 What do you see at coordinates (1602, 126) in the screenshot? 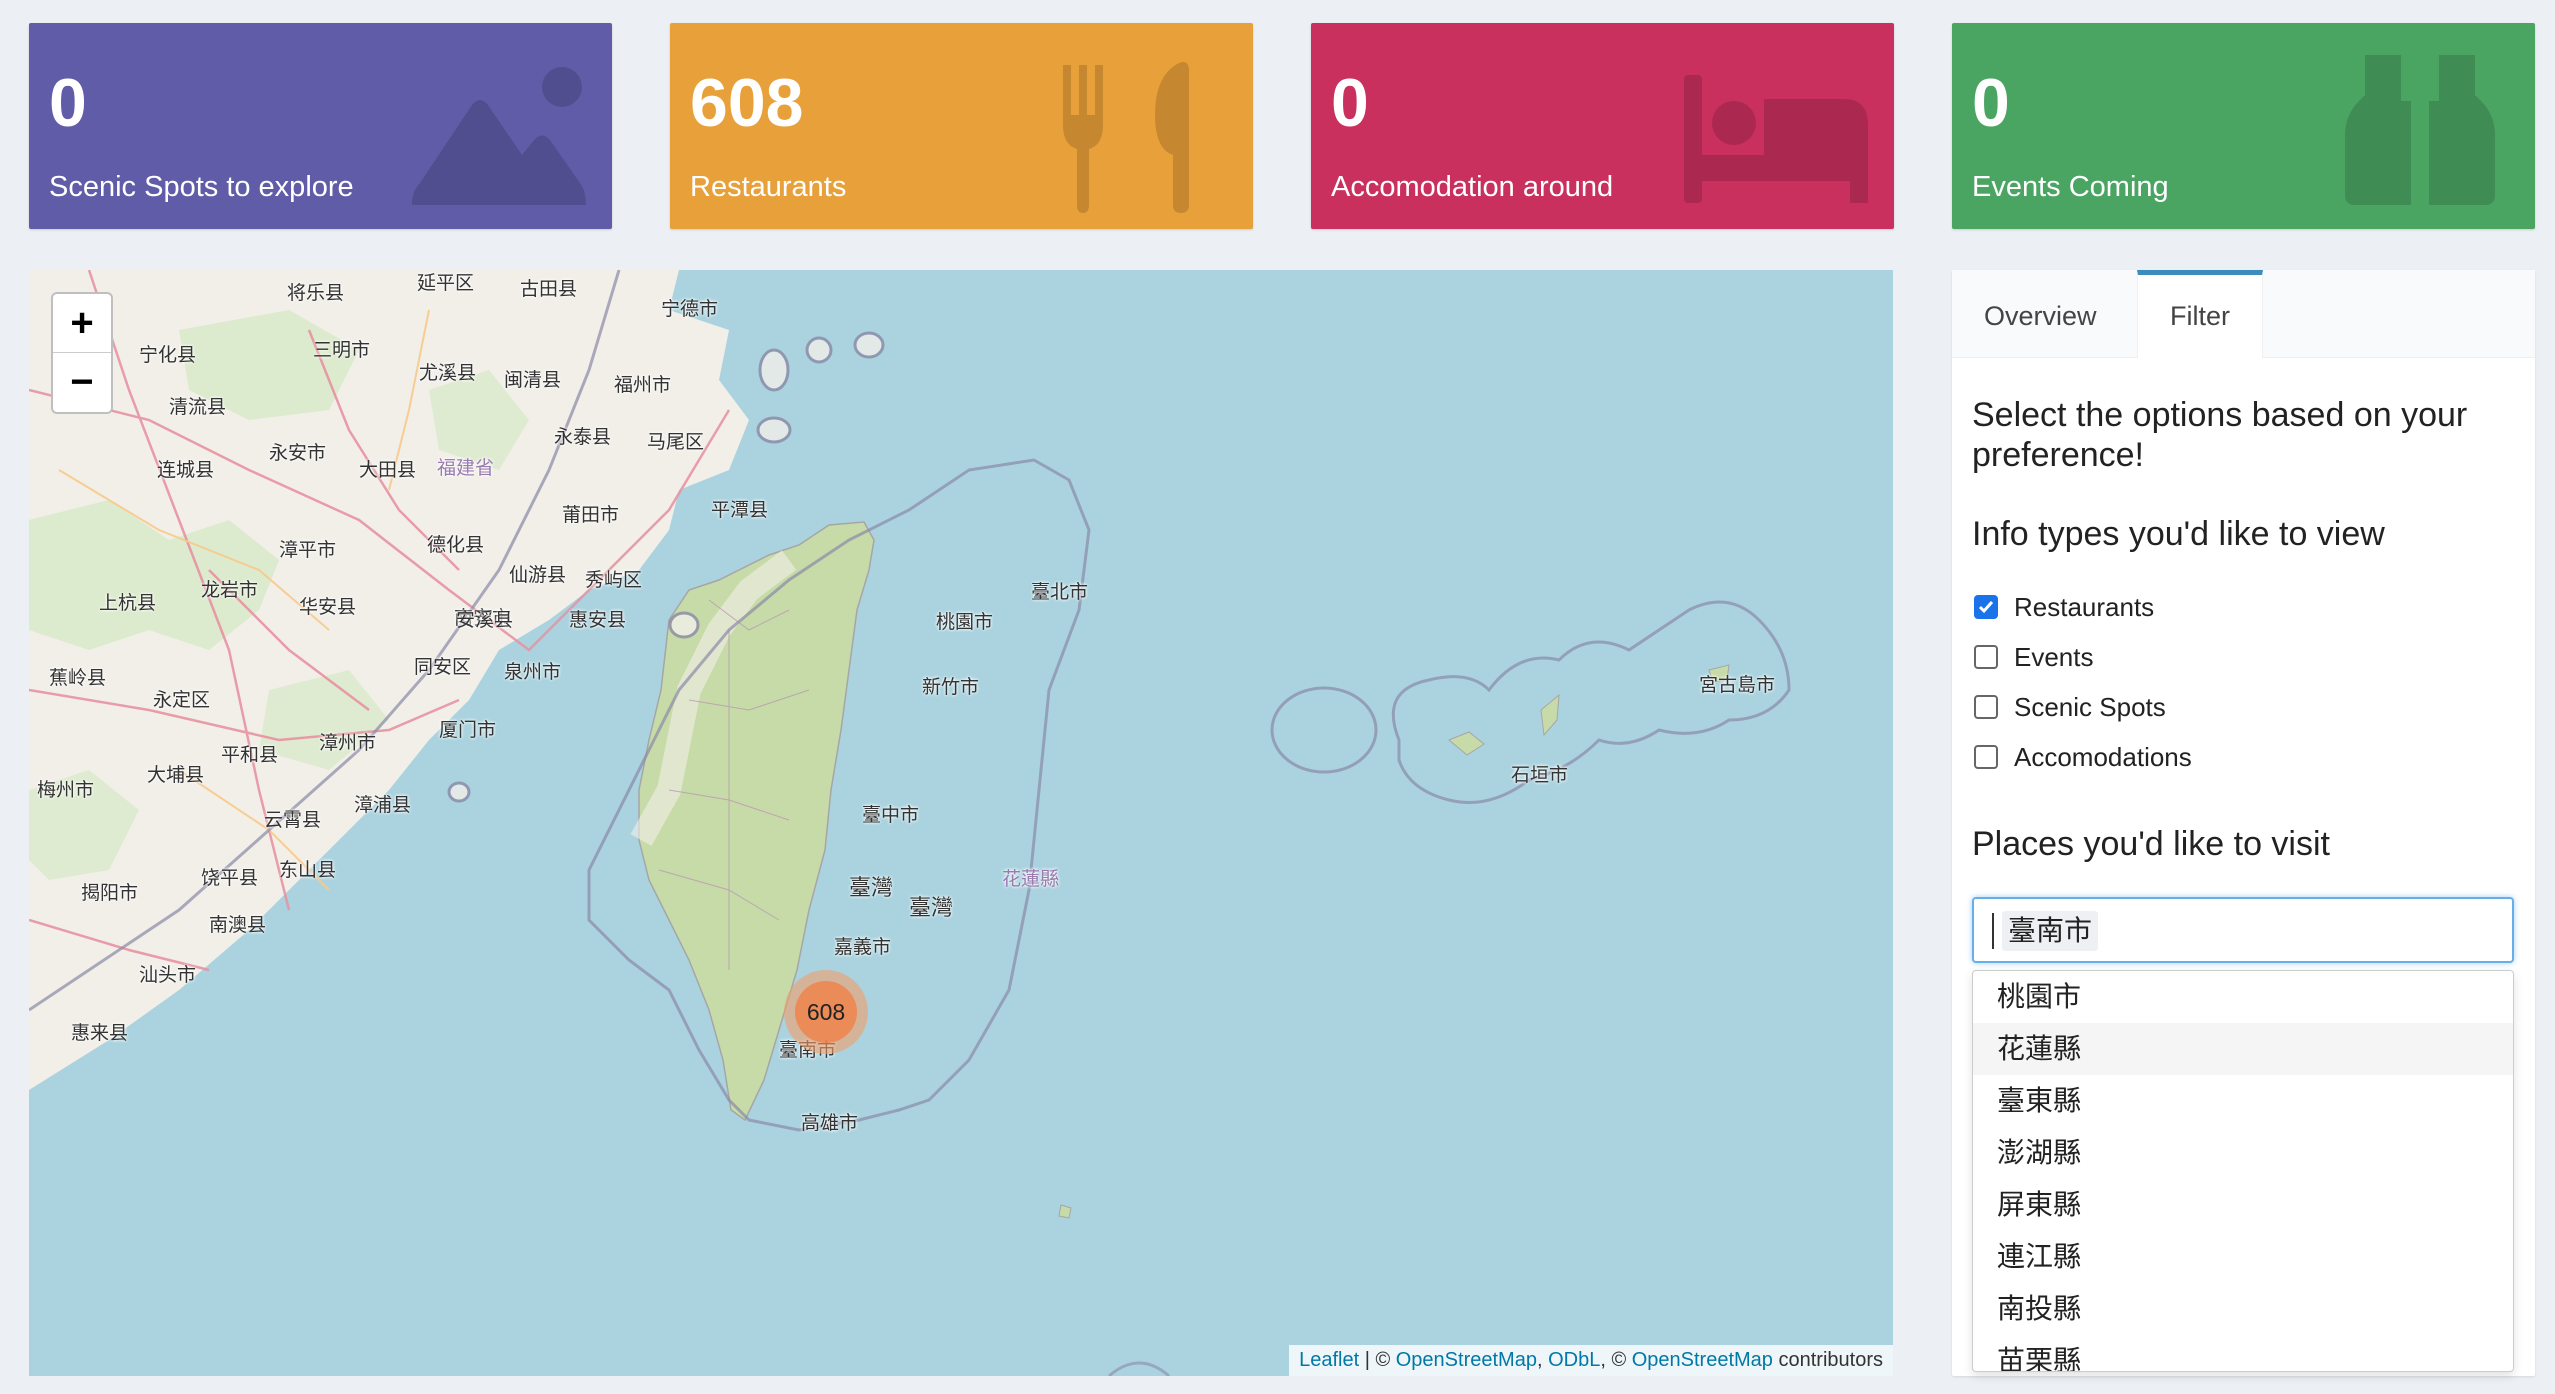
I see `stat-card-accommodation: 0 Accomodation around` at bounding box center [1602, 126].